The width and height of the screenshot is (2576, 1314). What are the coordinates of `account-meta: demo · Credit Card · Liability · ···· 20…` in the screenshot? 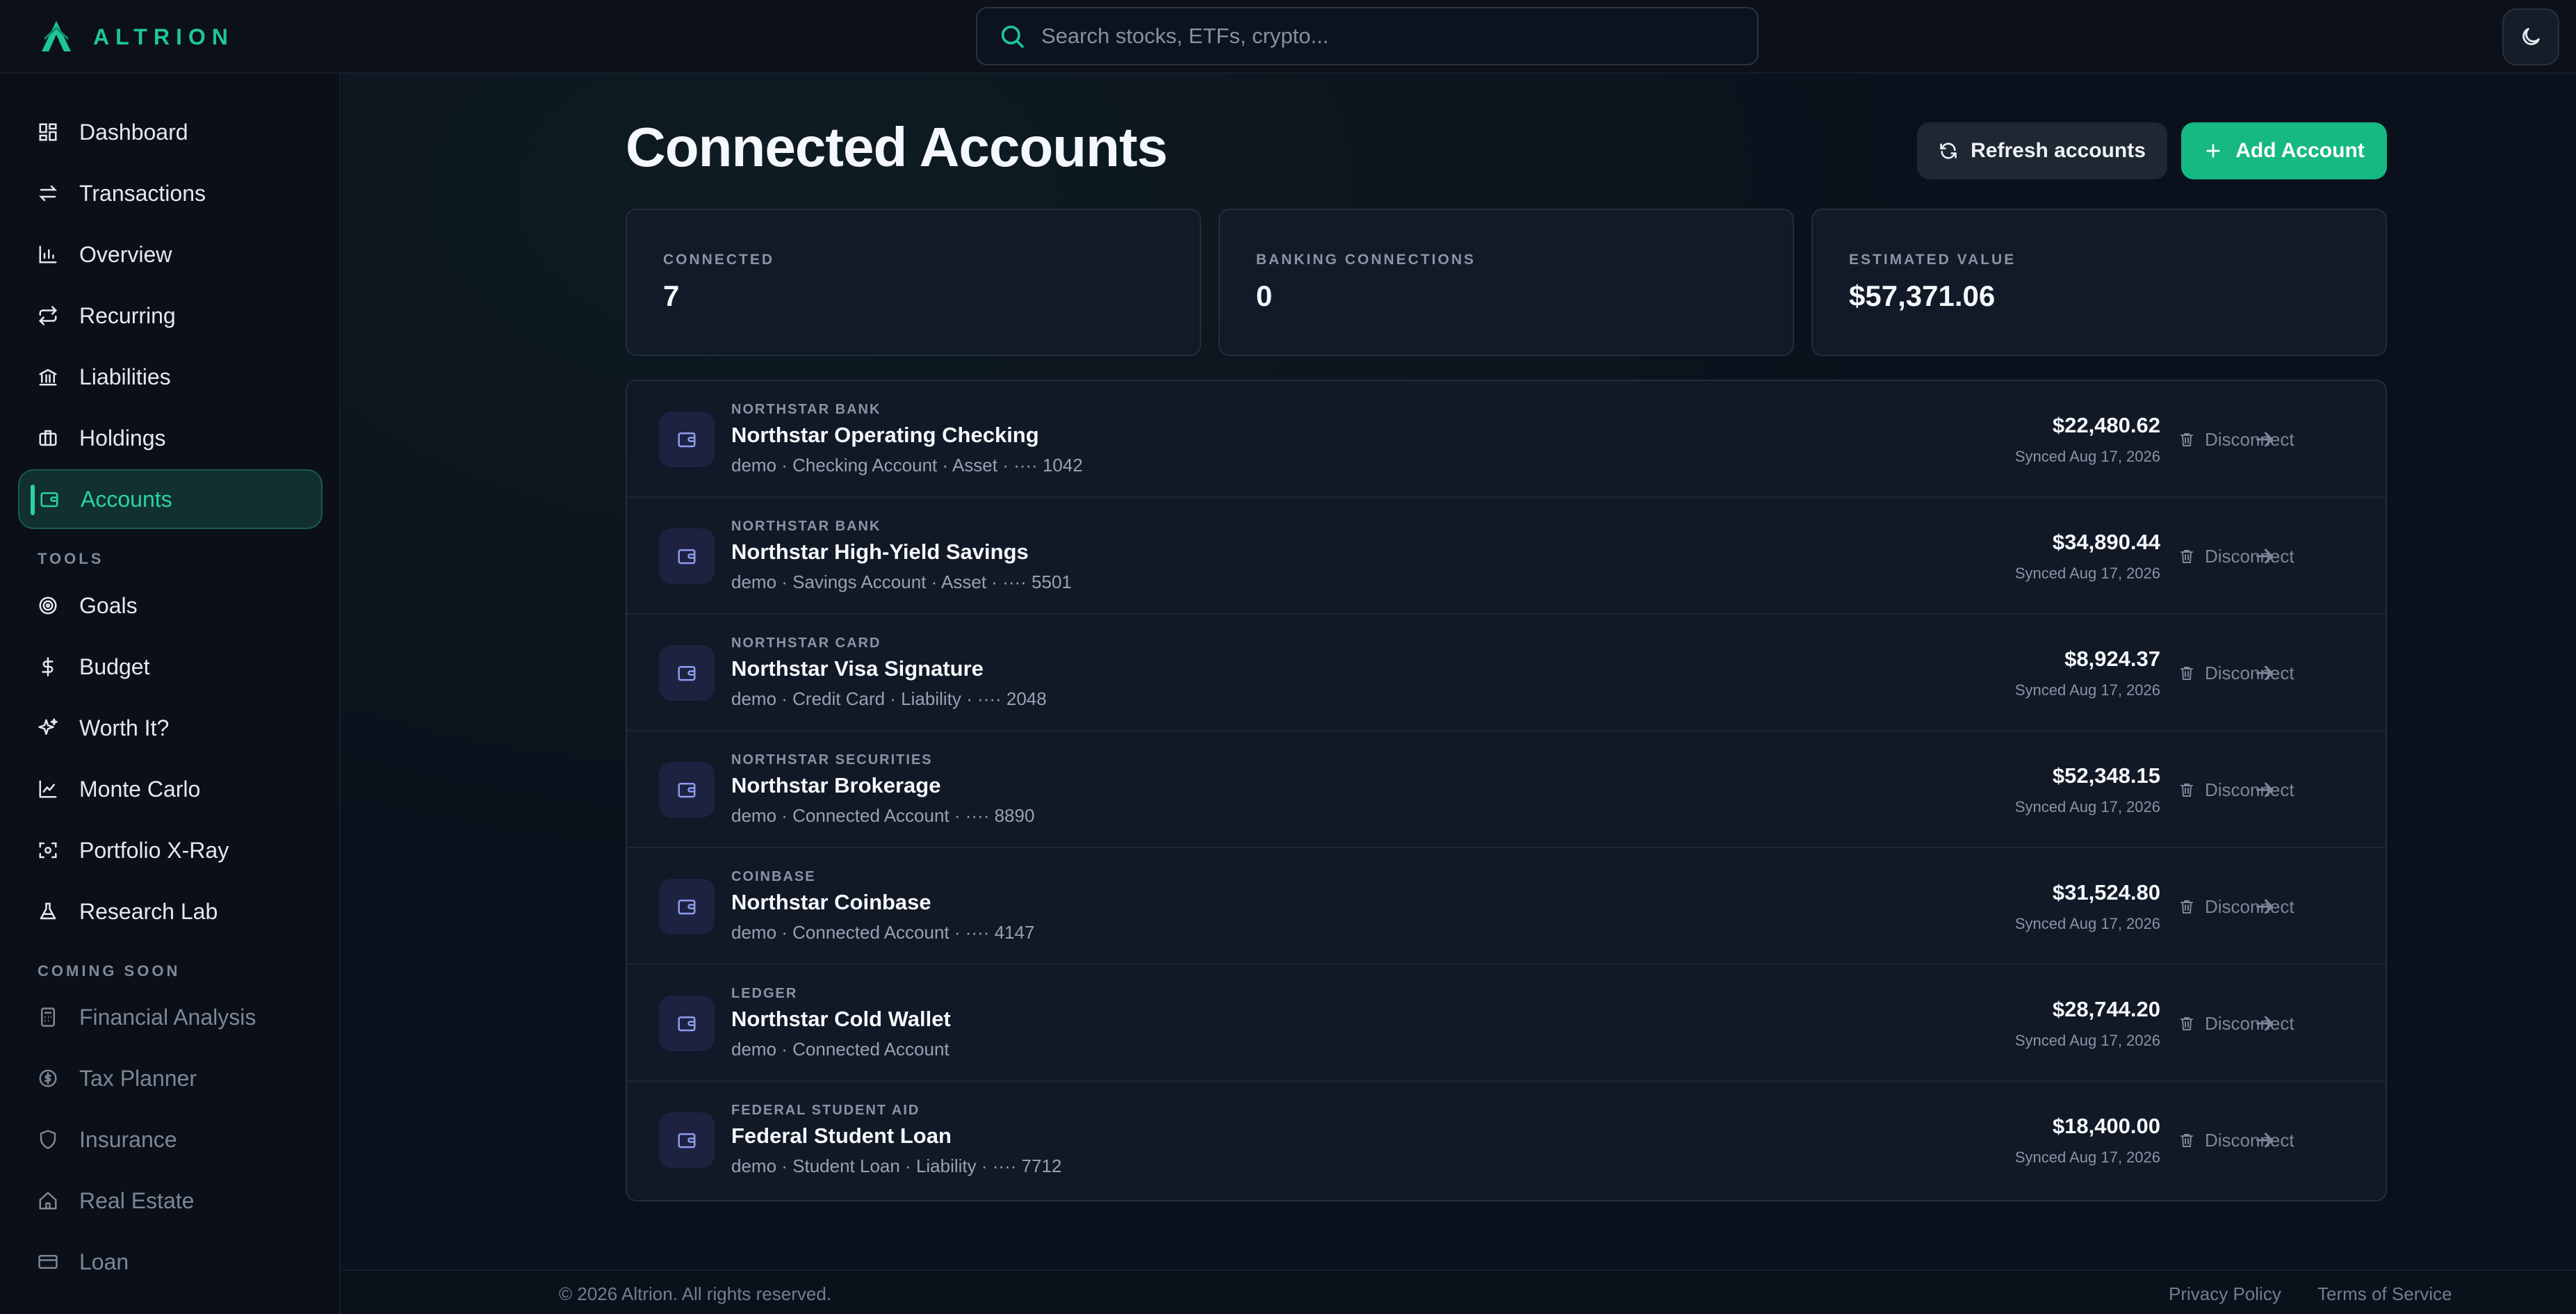 It's located at (889, 698).